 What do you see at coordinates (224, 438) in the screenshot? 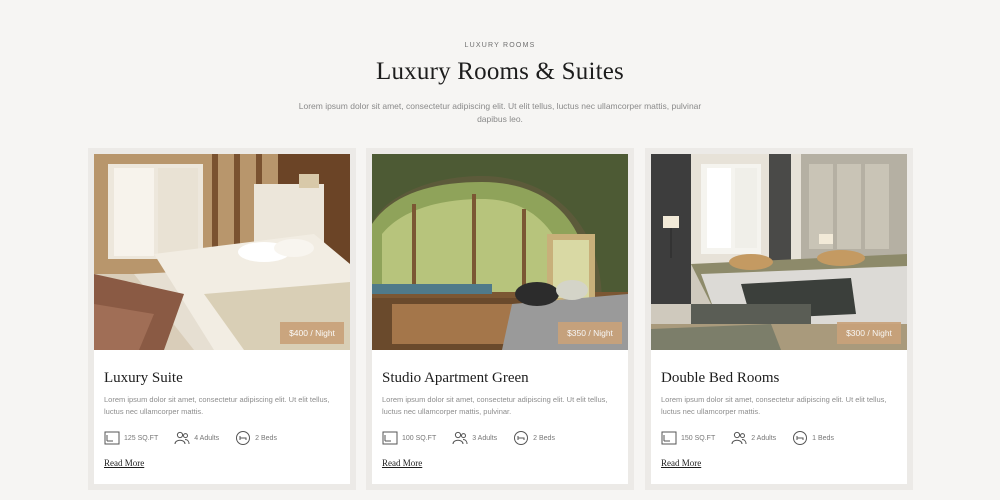
I see `amenities-list: 125 SQ.FT 4 Adults 2 Beds` at bounding box center [224, 438].